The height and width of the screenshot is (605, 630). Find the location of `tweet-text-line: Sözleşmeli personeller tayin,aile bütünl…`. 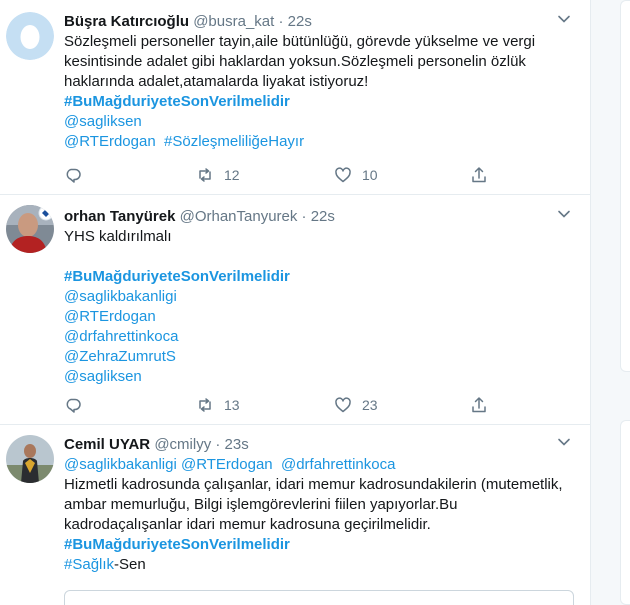

tweet-text-line: Sözleşmeli personeller tayin,aile bütünl… is located at coordinates (300, 41).